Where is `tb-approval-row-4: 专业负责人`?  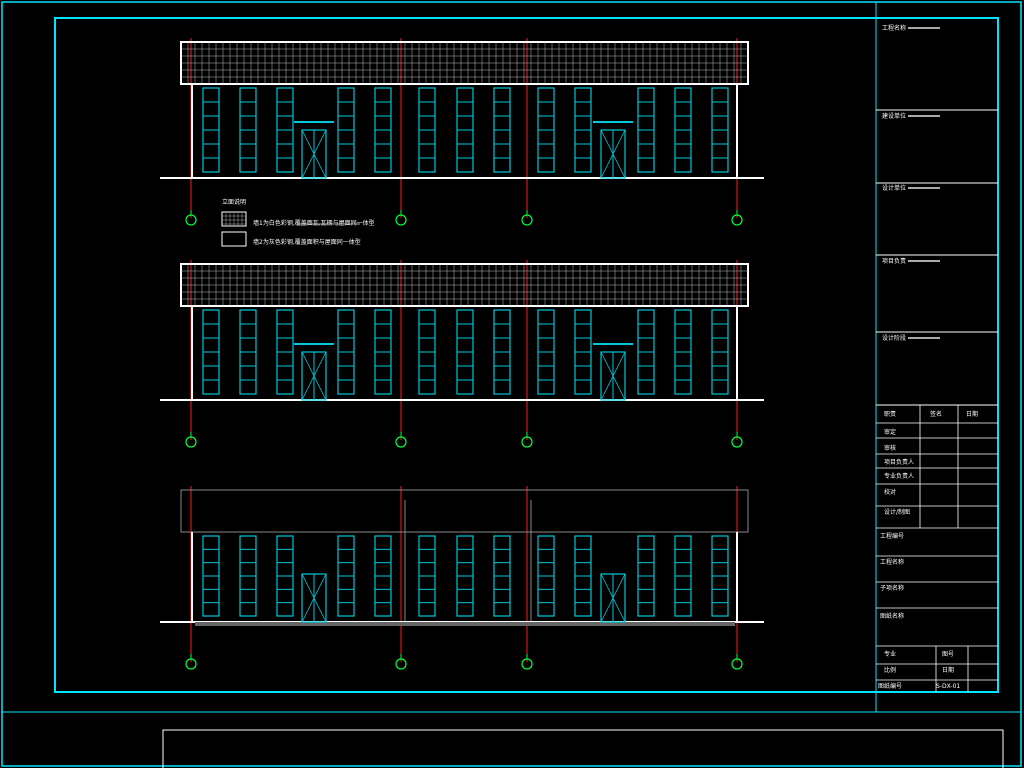
tb-approval-row-4: 专业负责人 is located at coordinates (899, 476).